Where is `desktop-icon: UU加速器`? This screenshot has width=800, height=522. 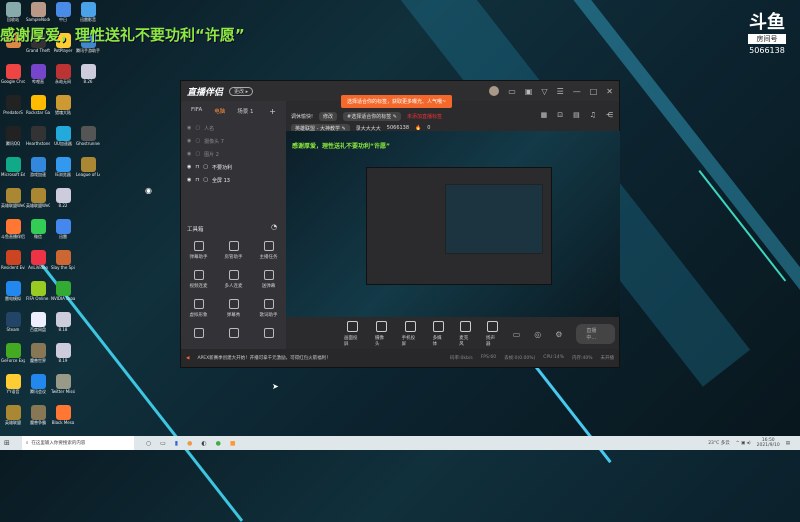
desktop-icon: UU加速器 is located at coordinates (63, 141).